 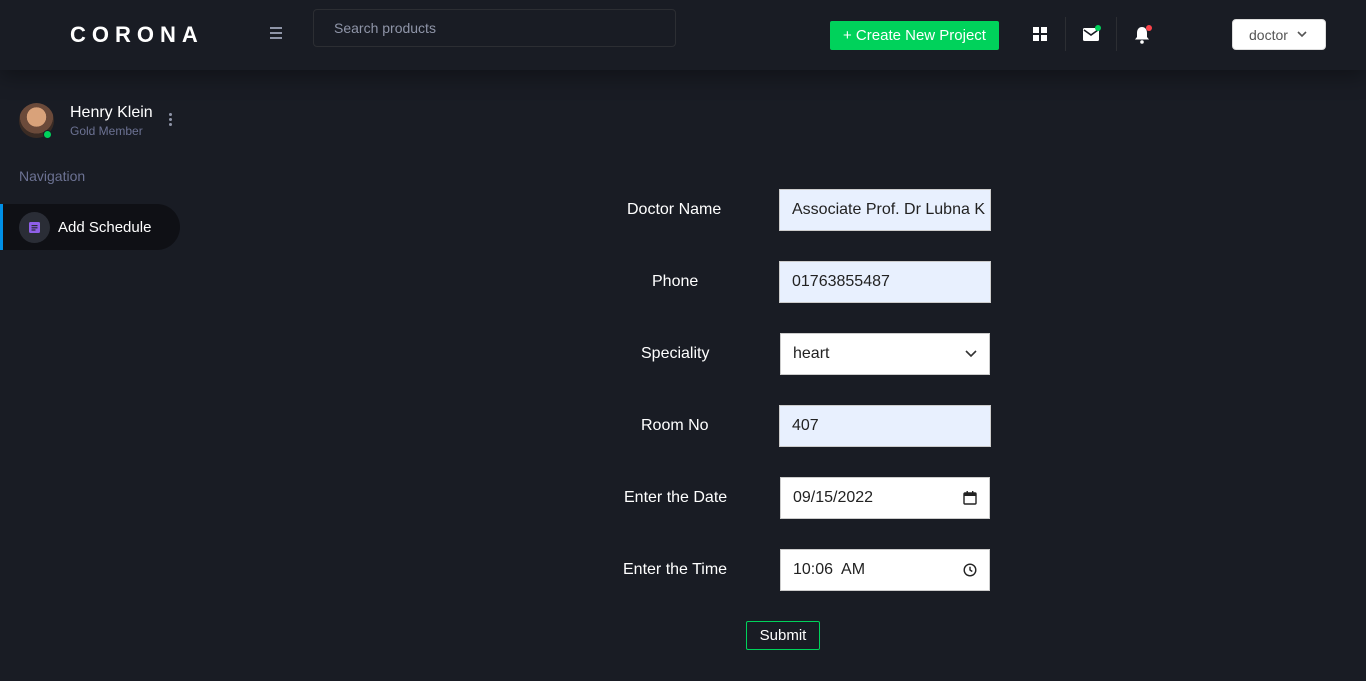 What do you see at coordinates (675, 281) in the screenshot?
I see `phone-label: Phone` at bounding box center [675, 281].